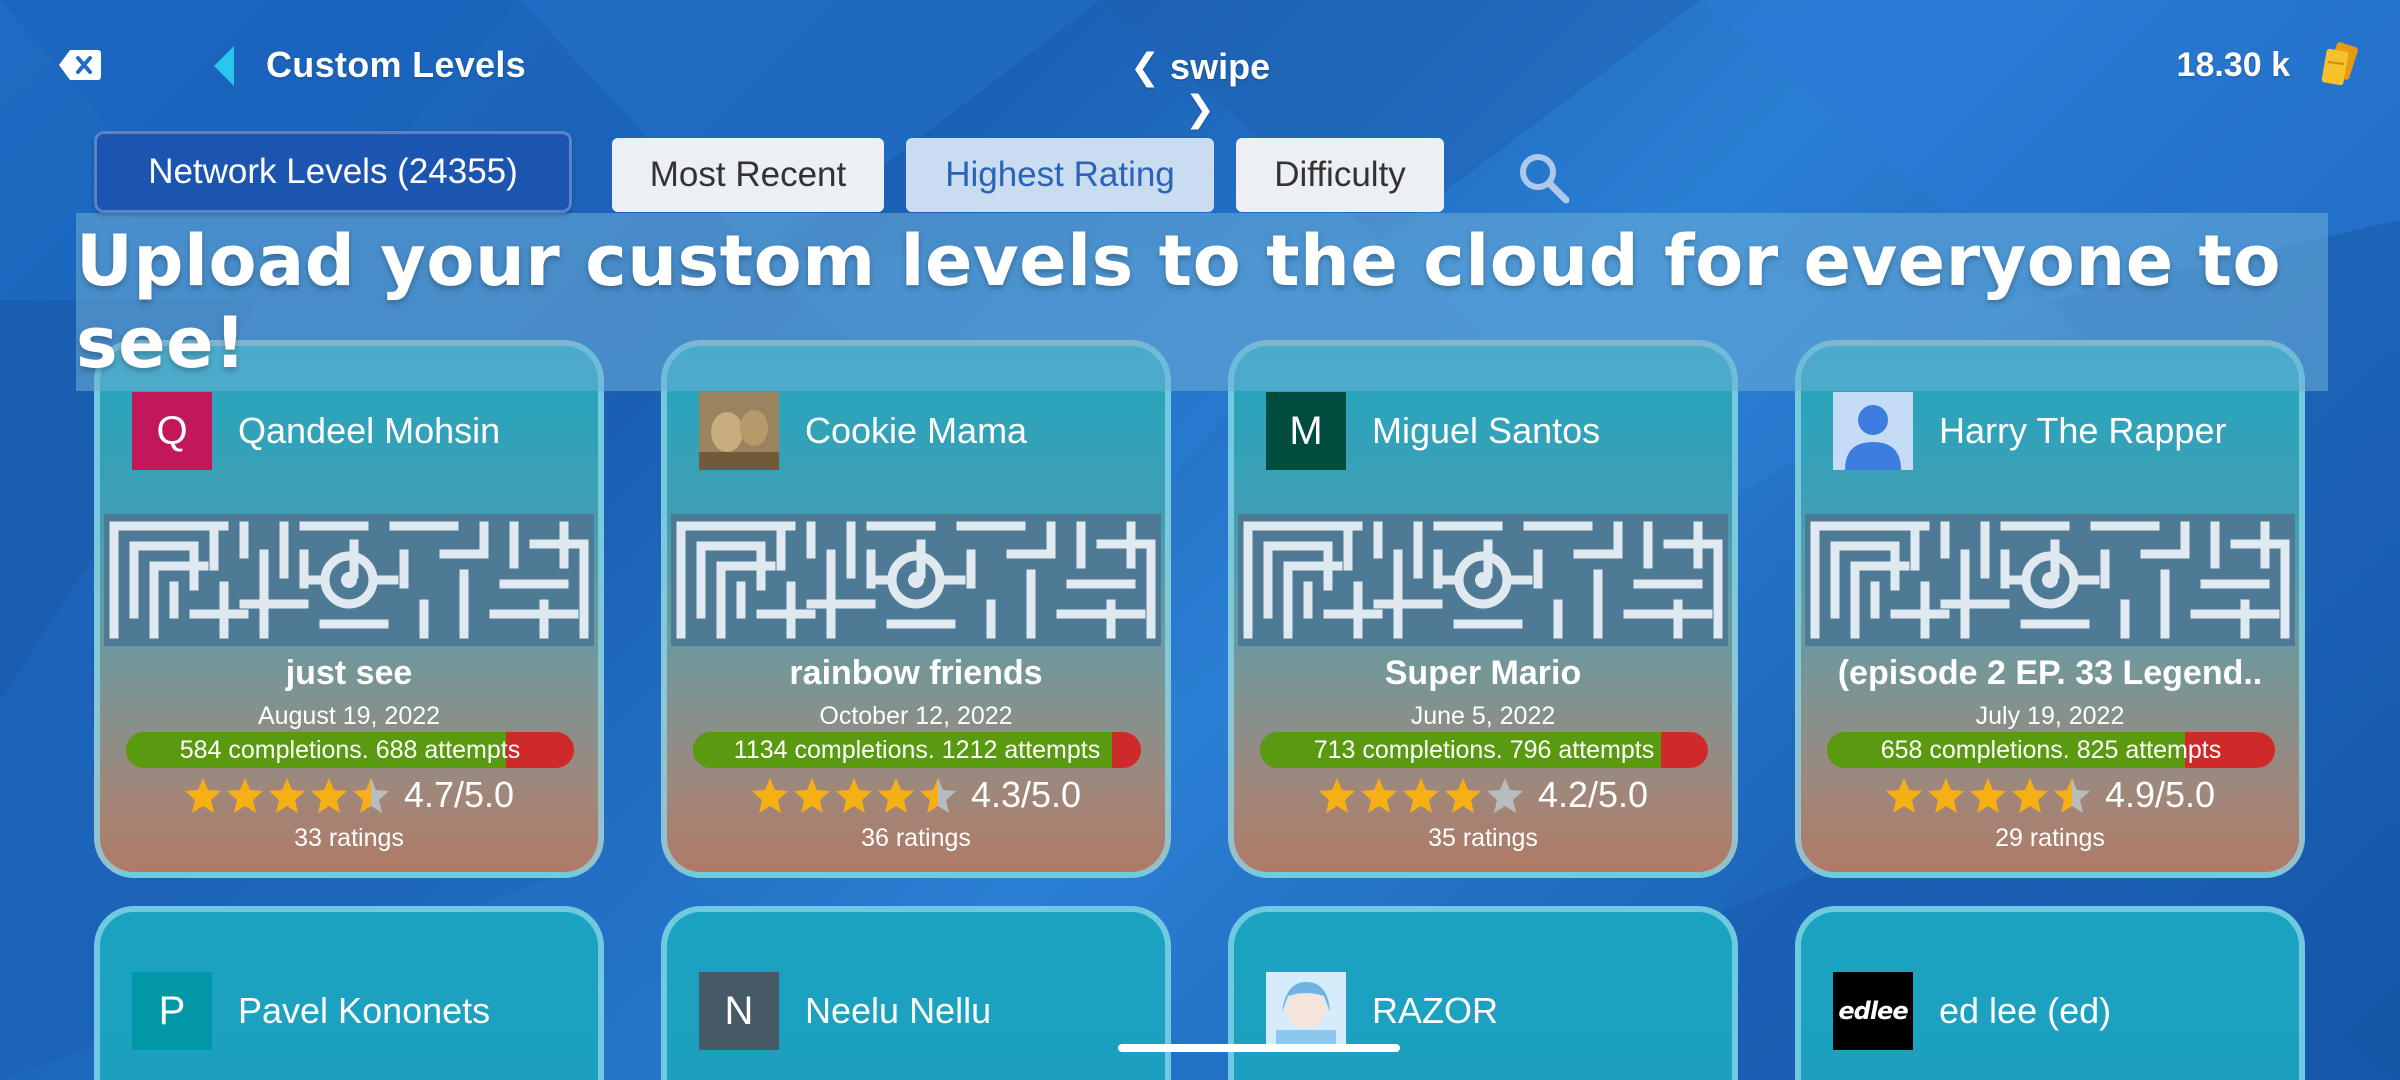 Image resolution: width=2400 pixels, height=1080 pixels. I want to click on rating-value: 4.9/5.0, so click(2160, 794).